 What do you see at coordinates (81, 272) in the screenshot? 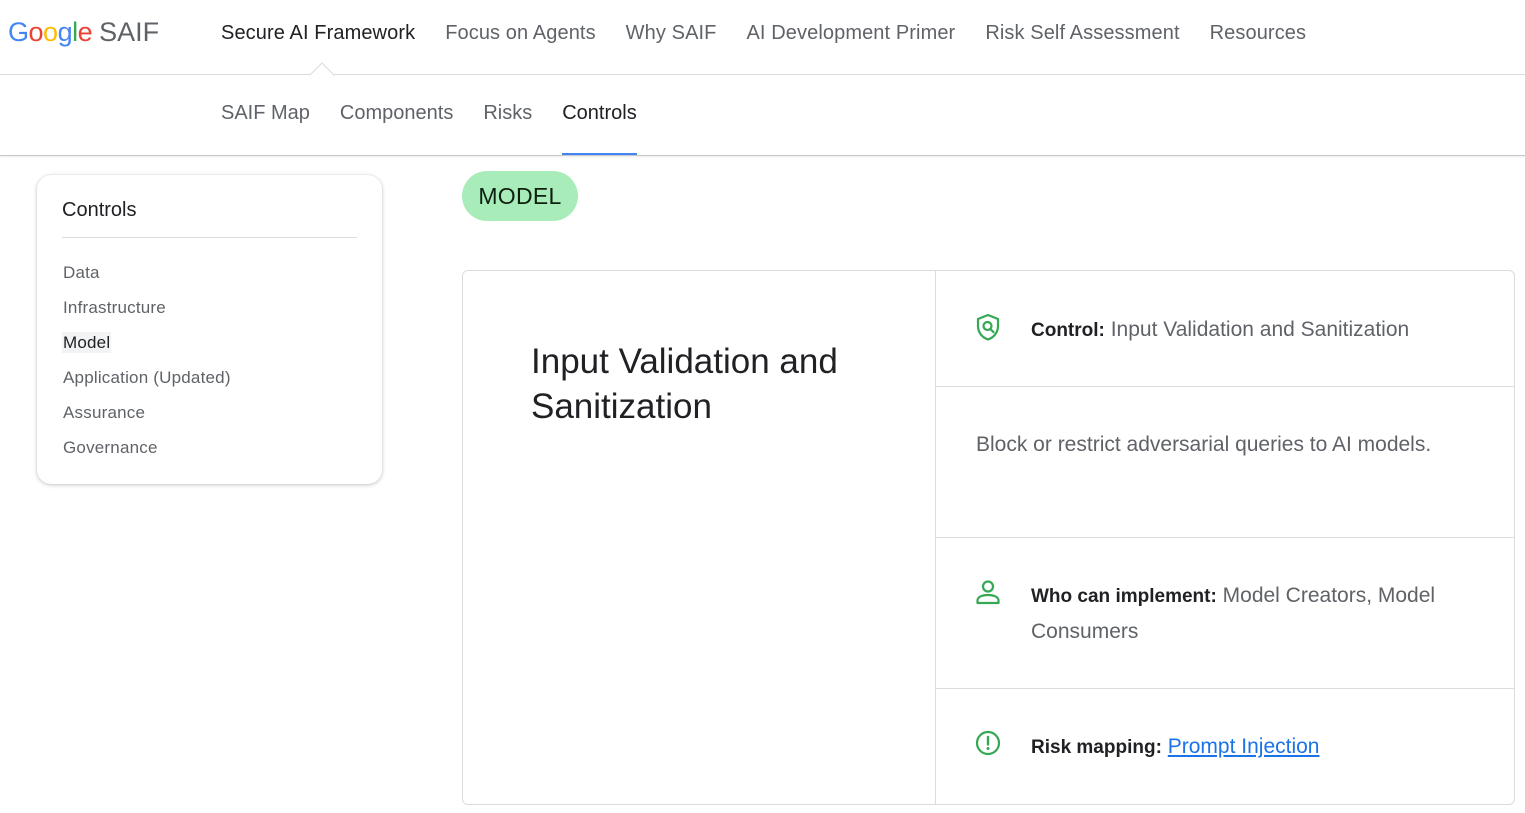
I see `sidebar-item-label: Data` at bounding box center [81, 272].